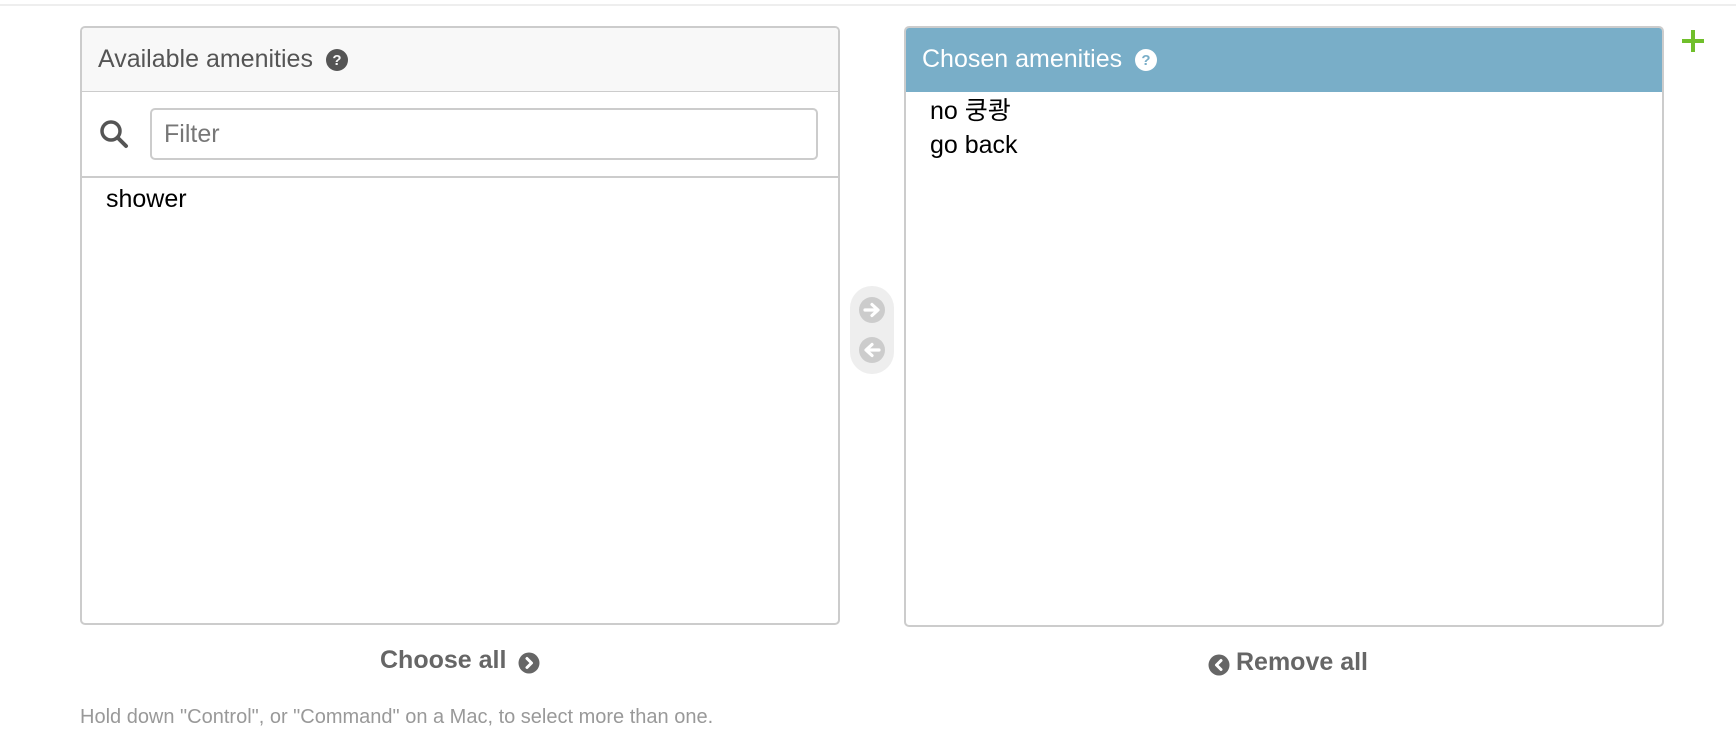 Image resolution: width=1736 pixels, height=729 pixels. I want to click on filter-row, so click(460, 135).